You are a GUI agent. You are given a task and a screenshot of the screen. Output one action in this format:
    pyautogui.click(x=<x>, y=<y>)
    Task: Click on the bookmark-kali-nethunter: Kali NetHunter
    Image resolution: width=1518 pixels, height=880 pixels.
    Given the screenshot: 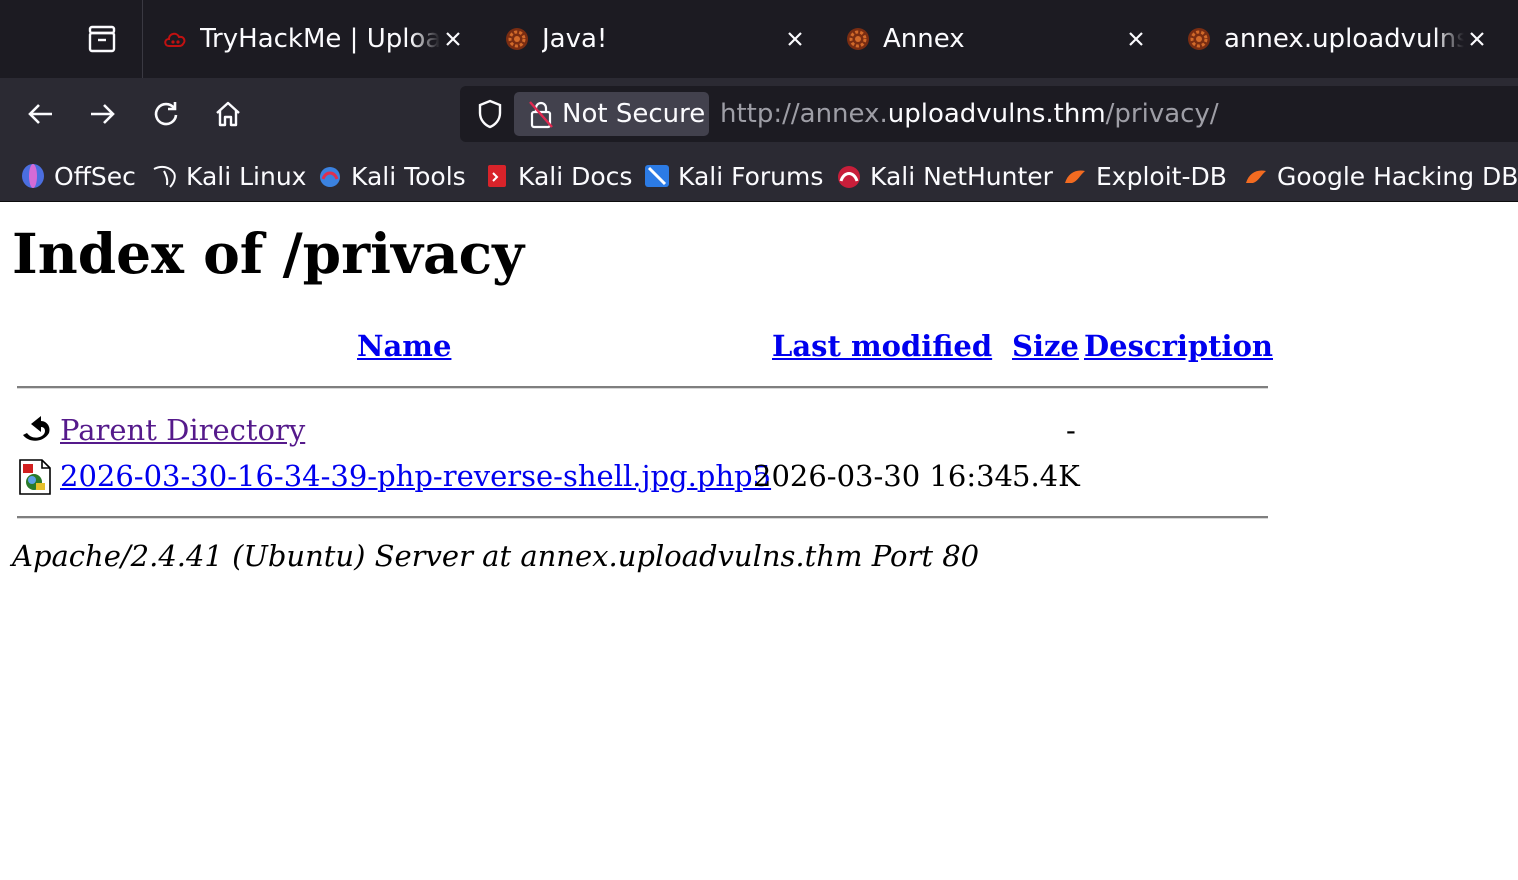 What is the action you would take?
    pyautogui.click(x=944, y=176)
    